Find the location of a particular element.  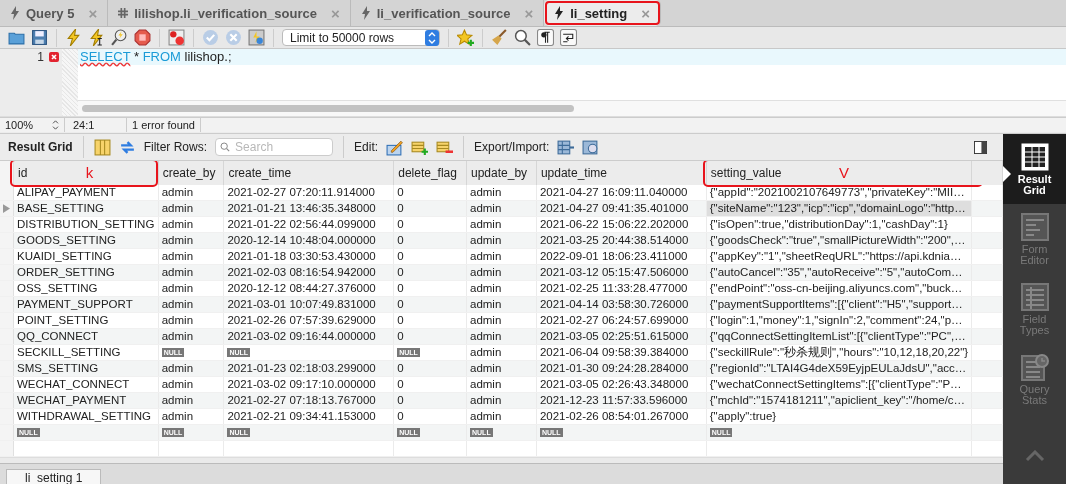

export-icon is located at coordinates (566, 147).